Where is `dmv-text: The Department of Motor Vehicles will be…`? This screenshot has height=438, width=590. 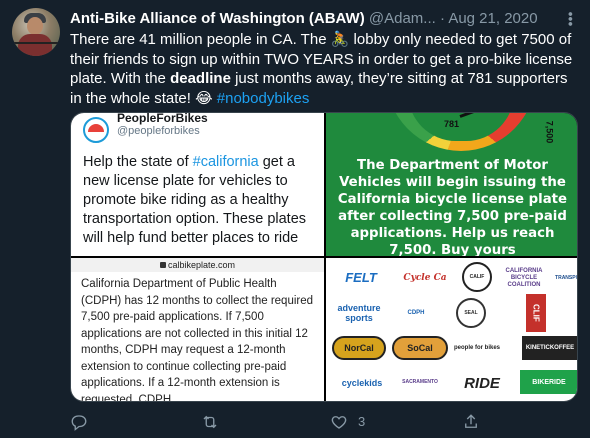
dmv-text: The Department of Motor Vehicles will be… is located at coordinates (452, 207).